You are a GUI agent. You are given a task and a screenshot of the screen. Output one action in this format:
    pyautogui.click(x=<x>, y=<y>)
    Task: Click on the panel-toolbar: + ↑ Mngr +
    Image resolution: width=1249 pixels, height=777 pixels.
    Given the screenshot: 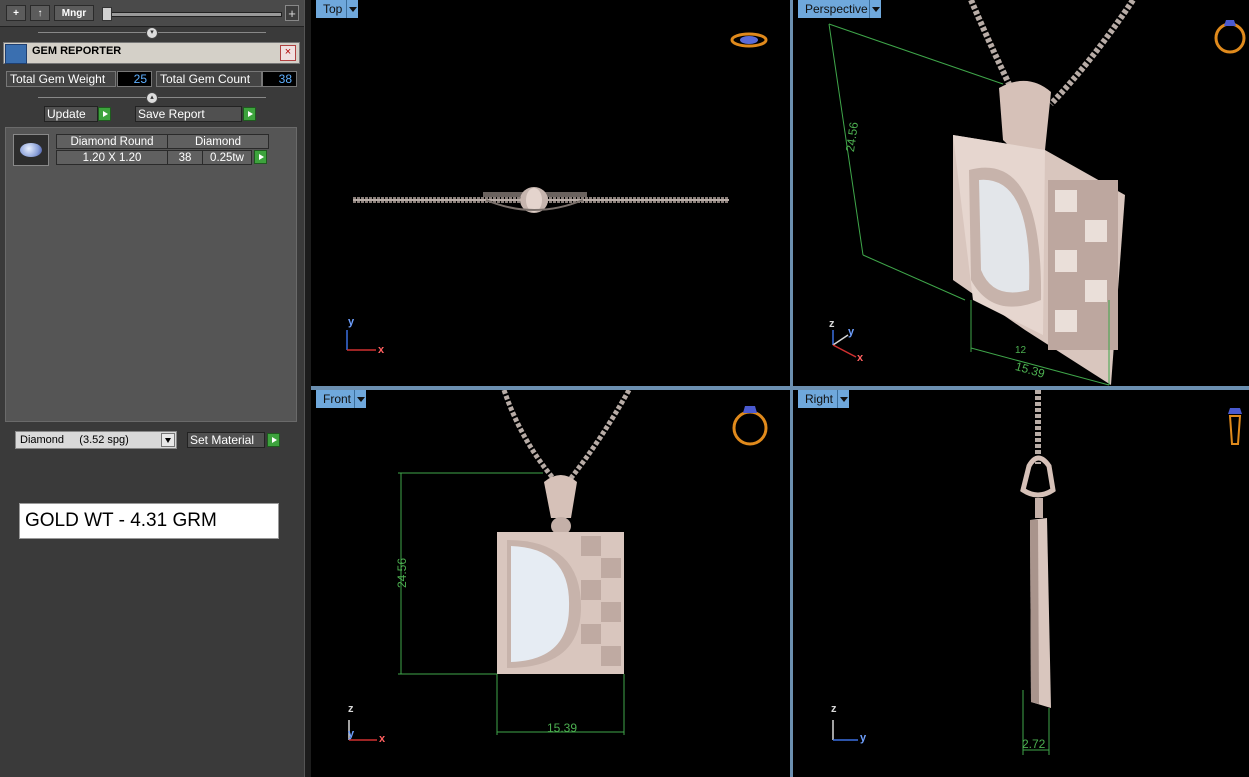 What is the action you would take?
    pyautogui.click(x=152, y=13)
    